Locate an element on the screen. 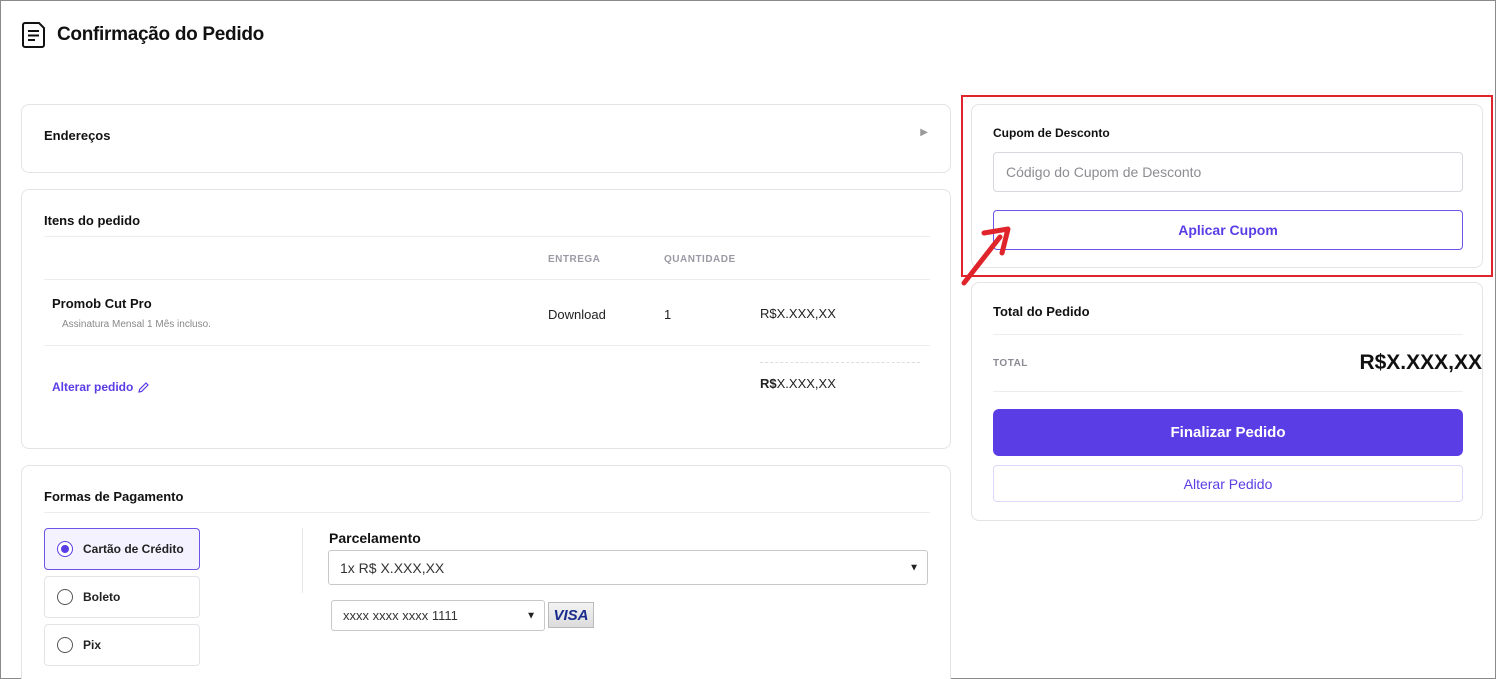 Image resolution: width=1496 pixels, height=679 pixels. page-header: Confirmação do Pedido is located at coordinates (142, 35).